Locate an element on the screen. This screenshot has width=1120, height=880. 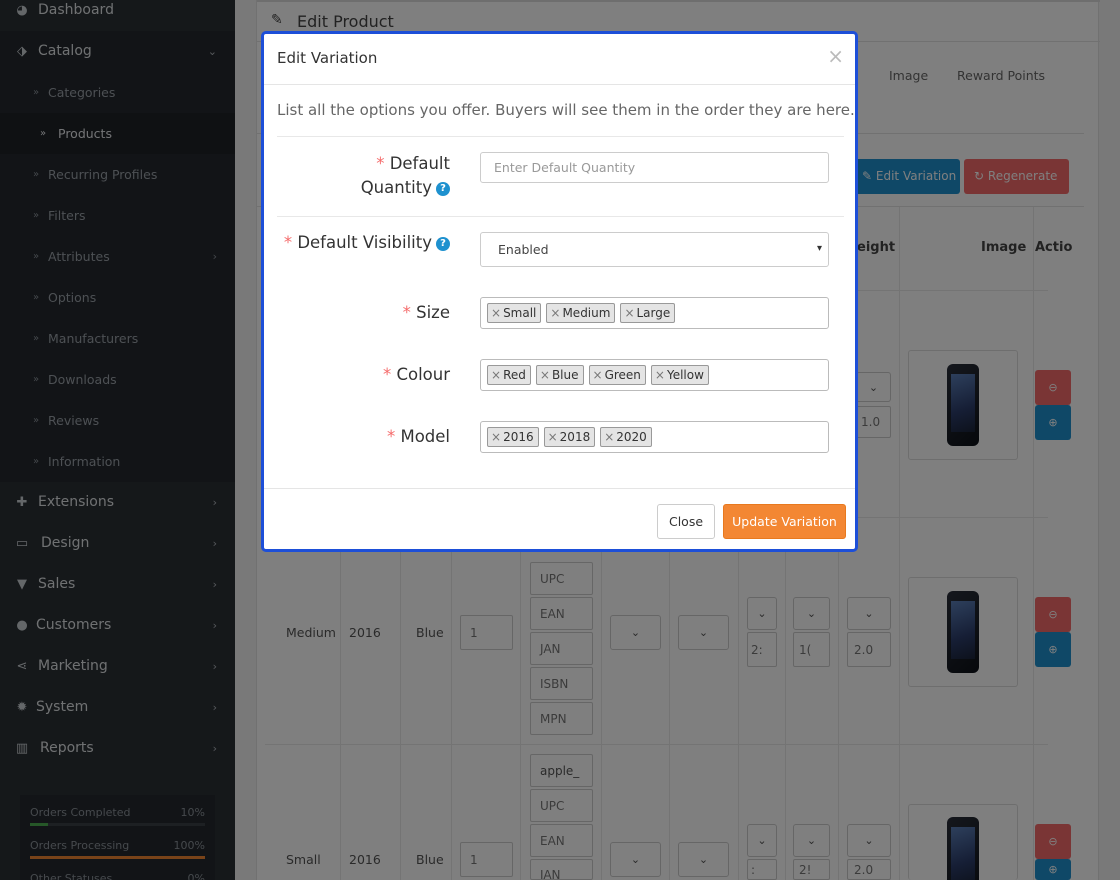
tag-label: Medium is located at coordinates (586, 313).